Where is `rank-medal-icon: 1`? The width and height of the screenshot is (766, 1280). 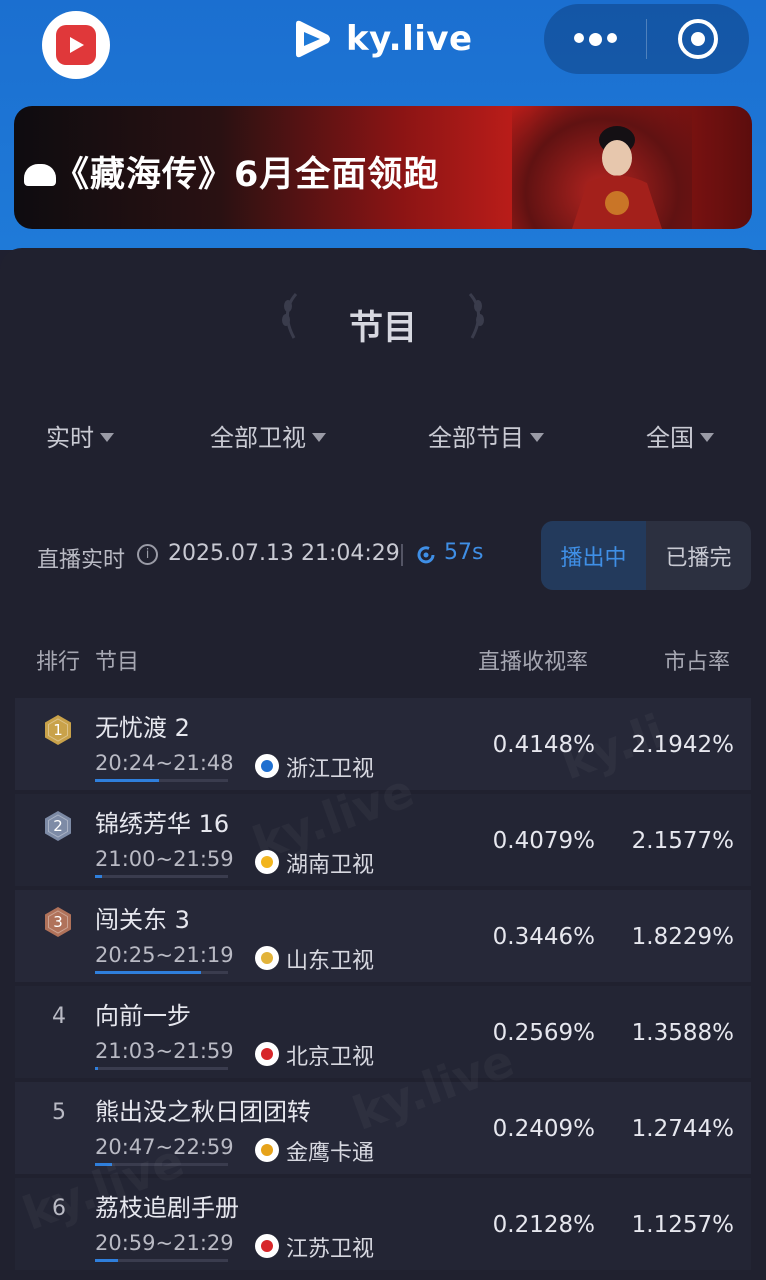 rank-medal-icon: 1 is located at coordinates (58, 730).